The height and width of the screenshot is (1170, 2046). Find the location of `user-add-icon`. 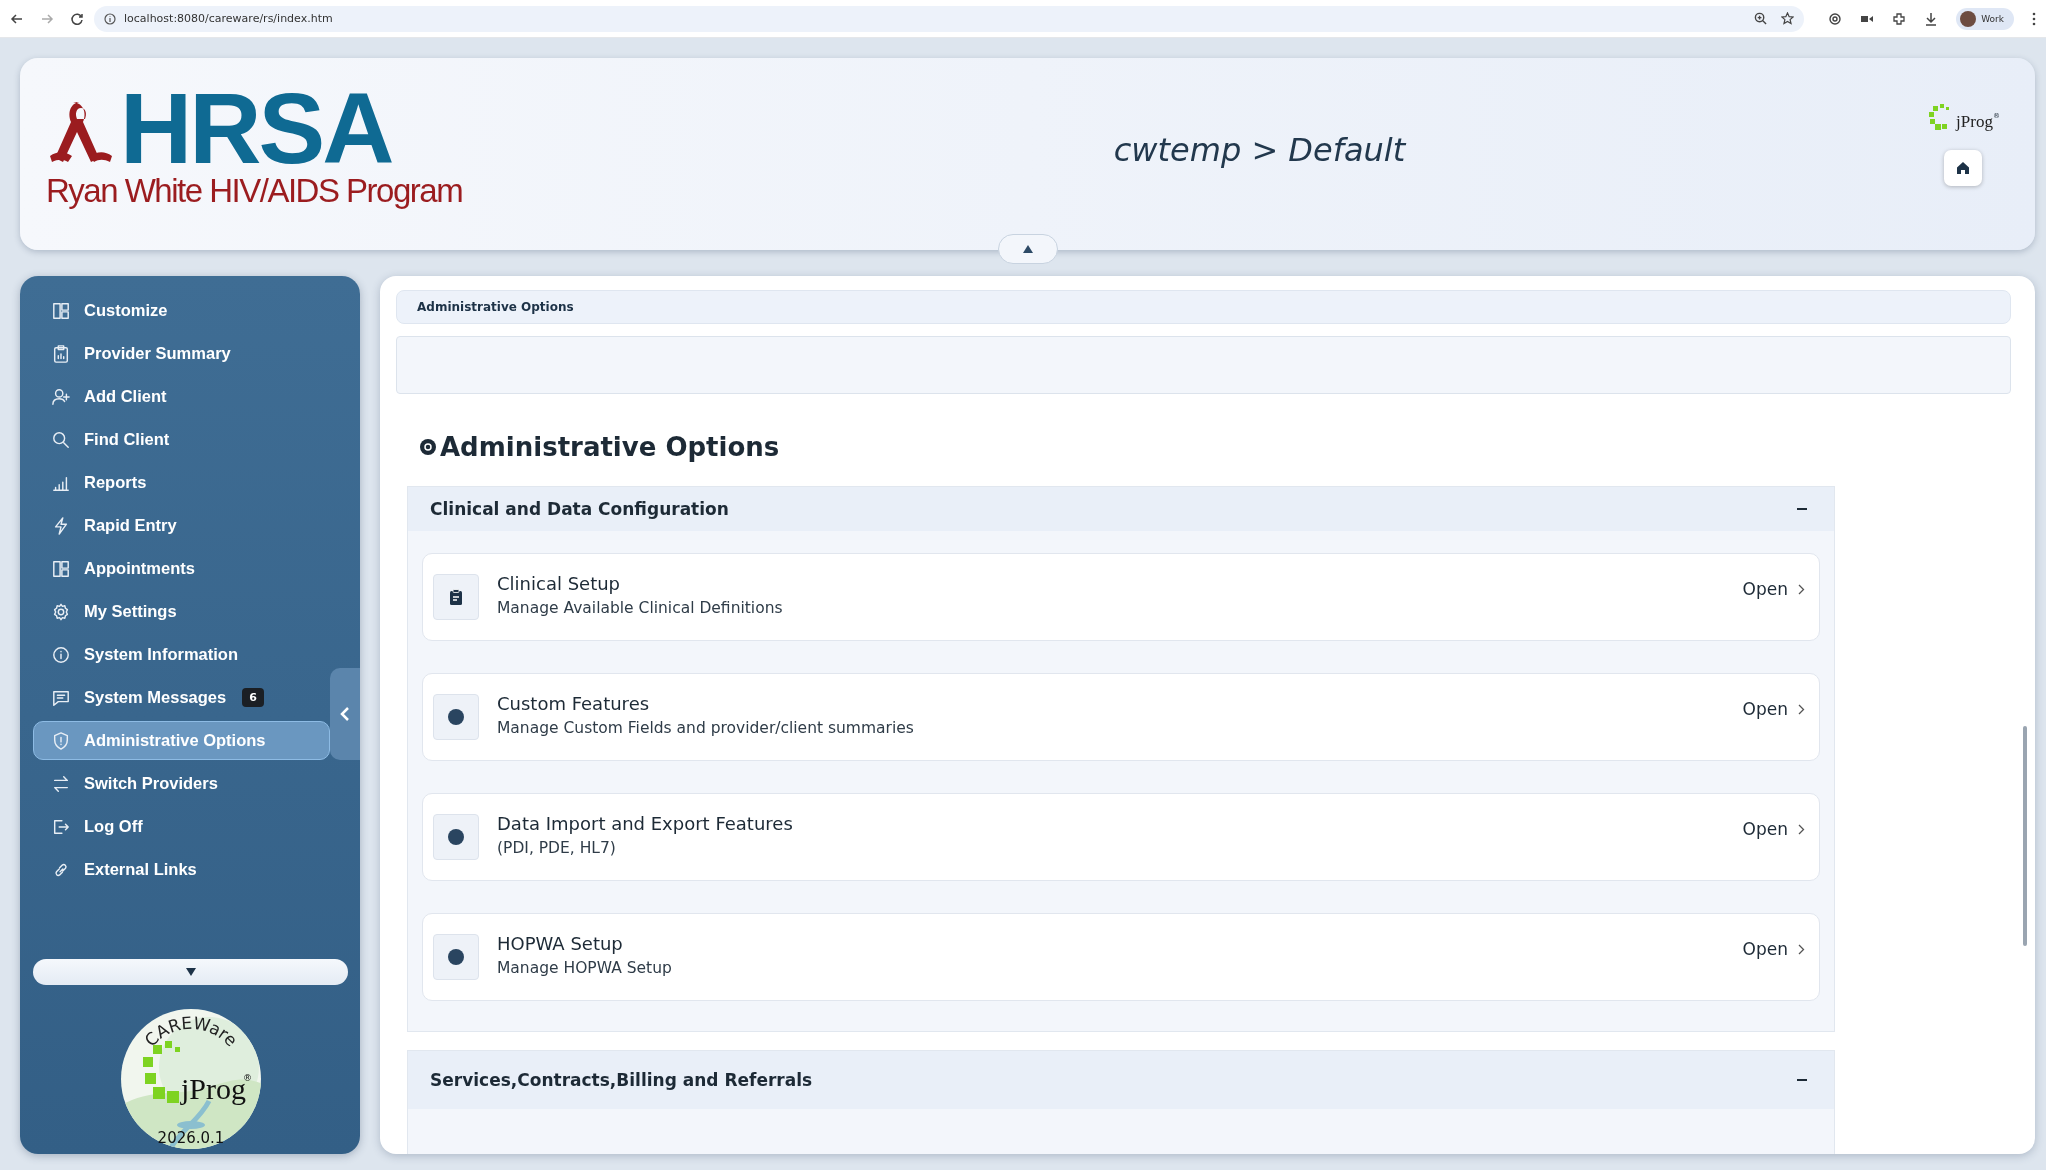

user-add-icon is located at coordinates (61, 396).